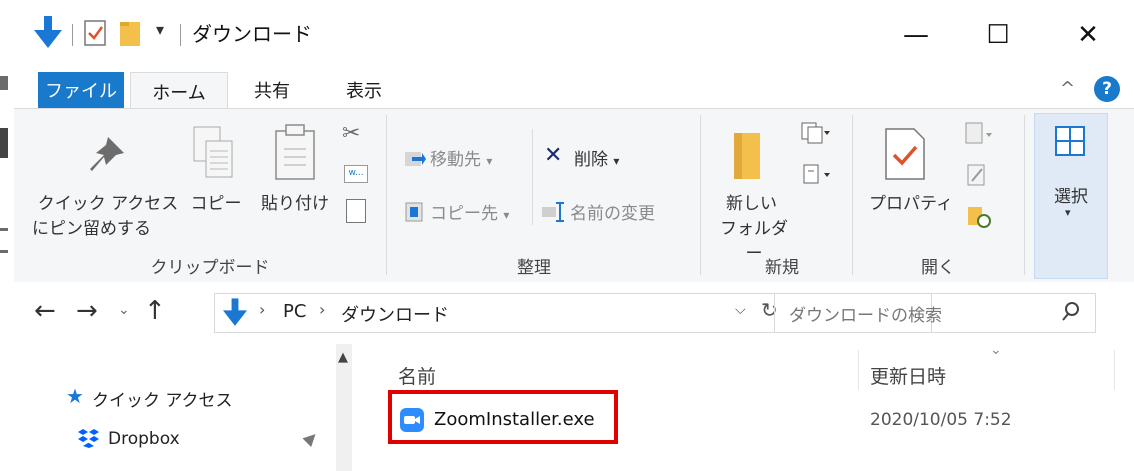 The height and width of the screenshot is (471, 1134). Describe the element at coordinates (740, 310) in the screenshot. I see `address-dropdown-icon: ⌵` at that location.